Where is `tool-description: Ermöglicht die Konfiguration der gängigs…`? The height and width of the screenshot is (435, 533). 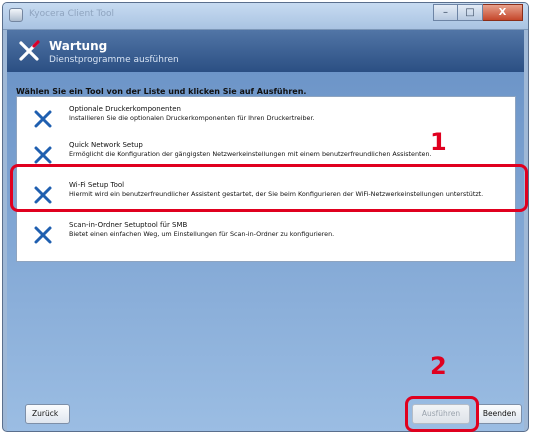 tool-description: Ermöglicht die Konfiguration der gängigs… is located at coordinates (250, 154).